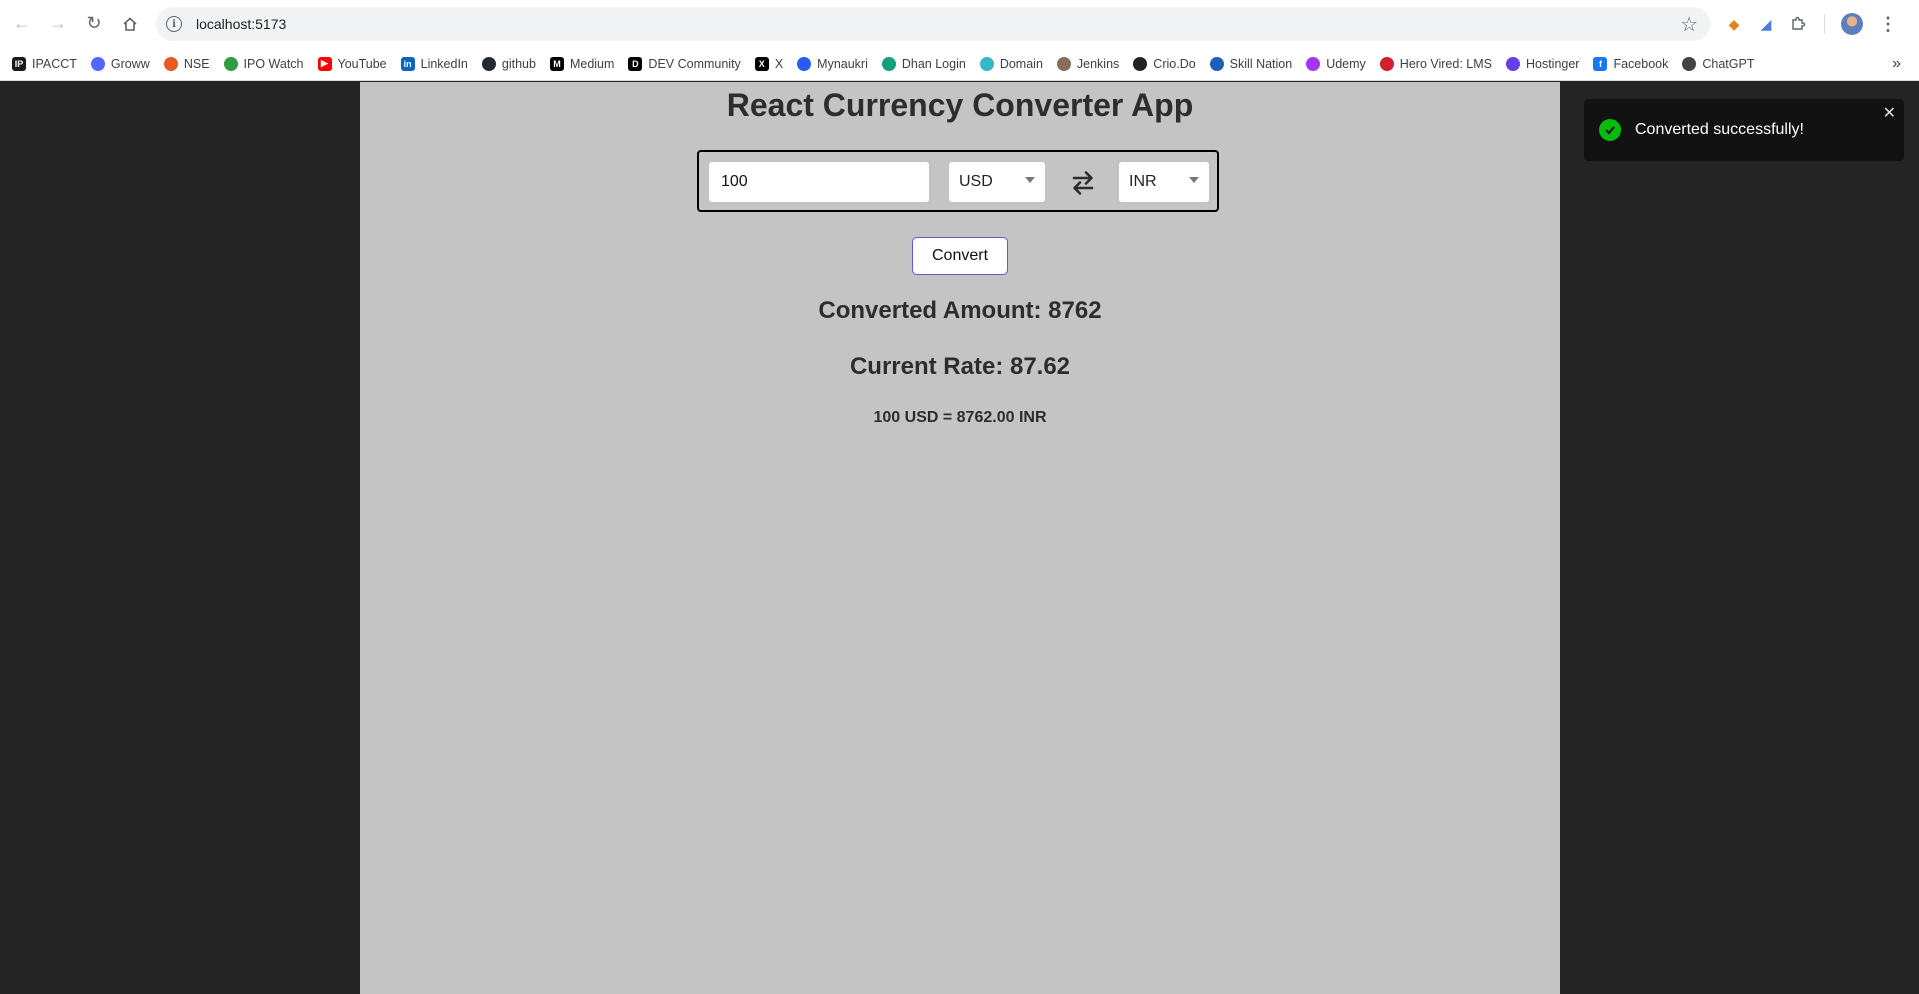  I want to click on youtube-icon: ▶, so click(324, 63).